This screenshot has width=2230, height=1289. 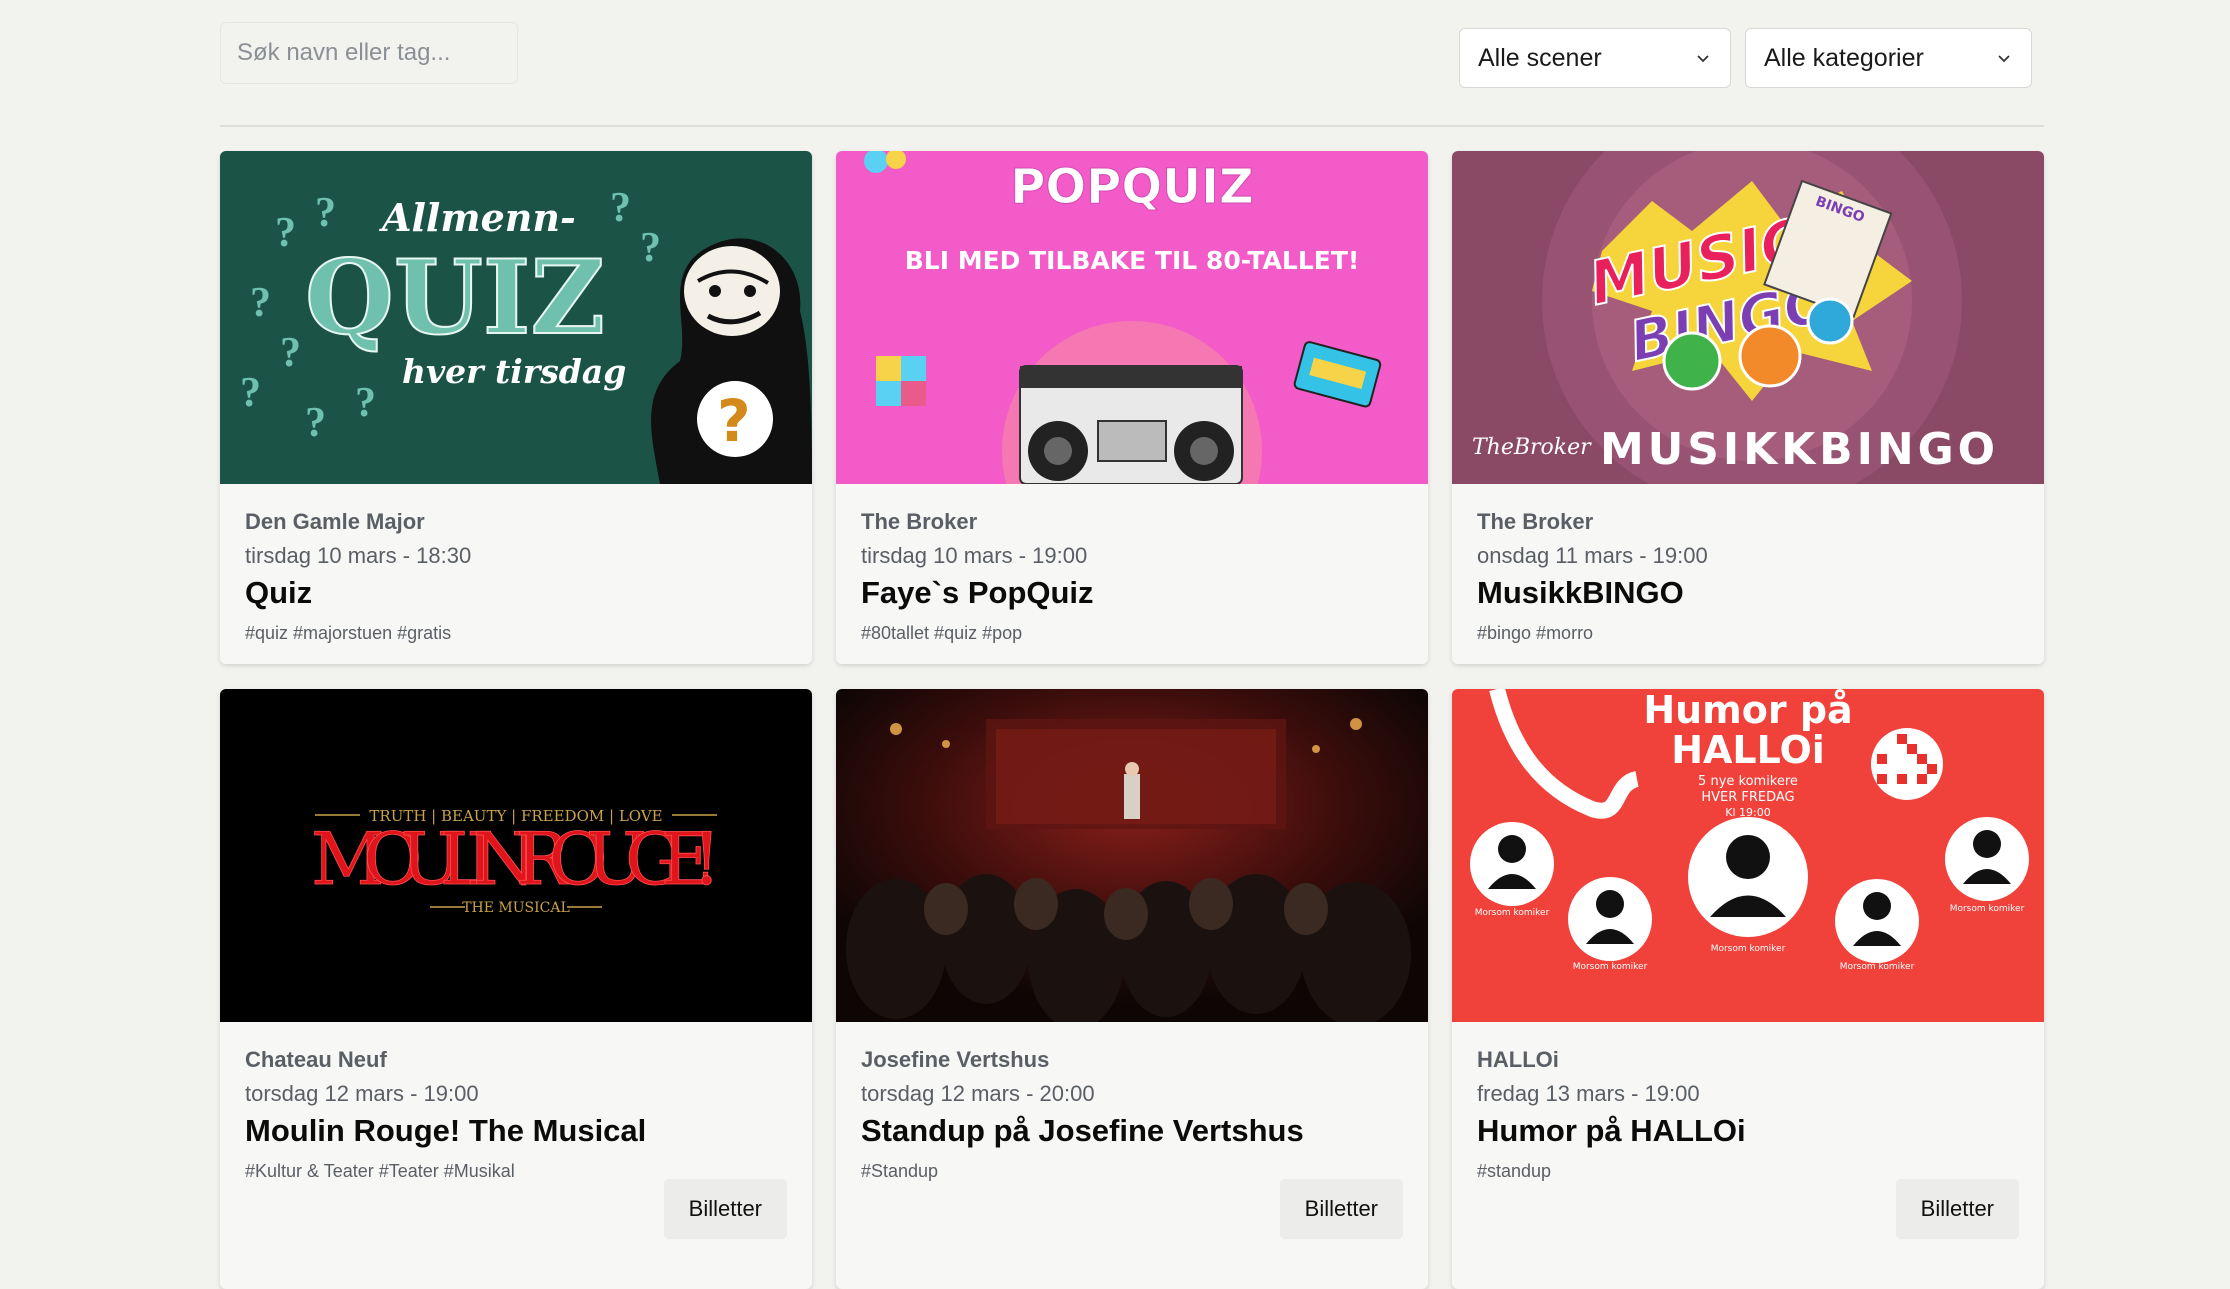 I want to click on image-text: HVER FREDAG, so click(x=1747, y=797).